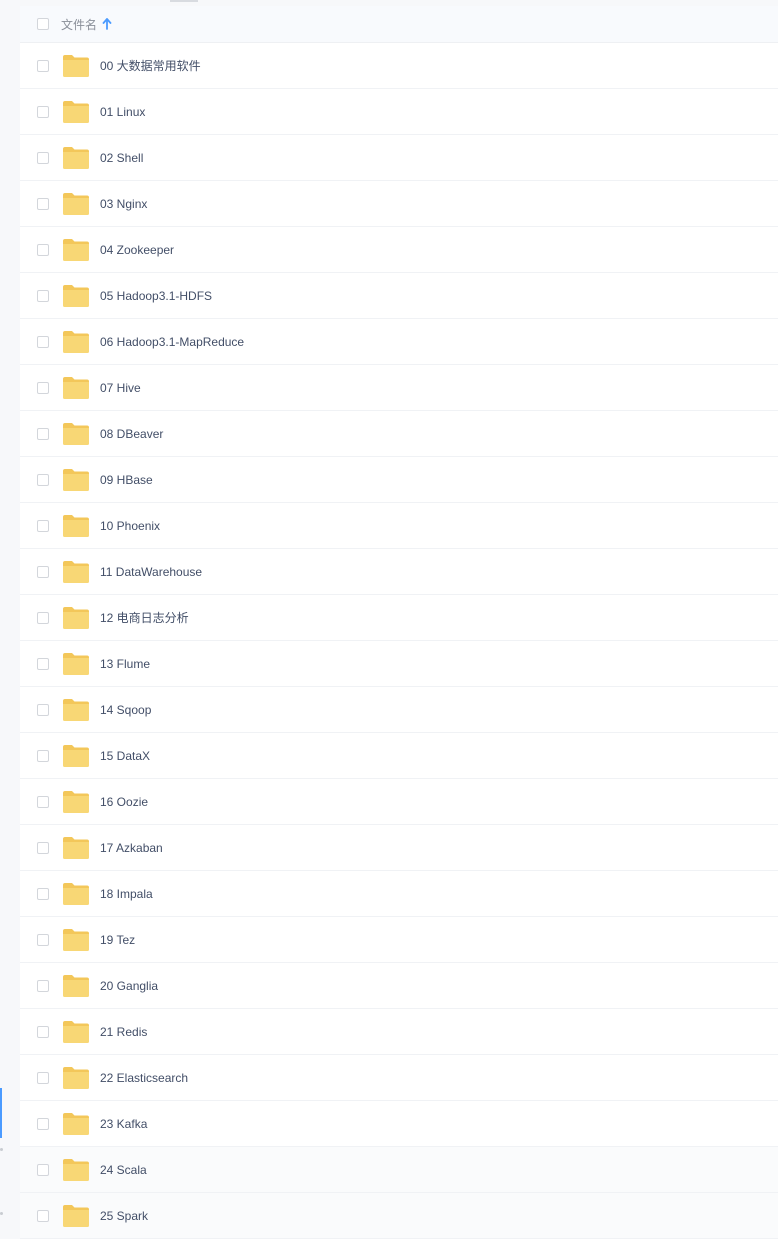 This screenshot has width=778, height=1239. I want to click on file-name: 20 Ganglia, so click(129, 986).